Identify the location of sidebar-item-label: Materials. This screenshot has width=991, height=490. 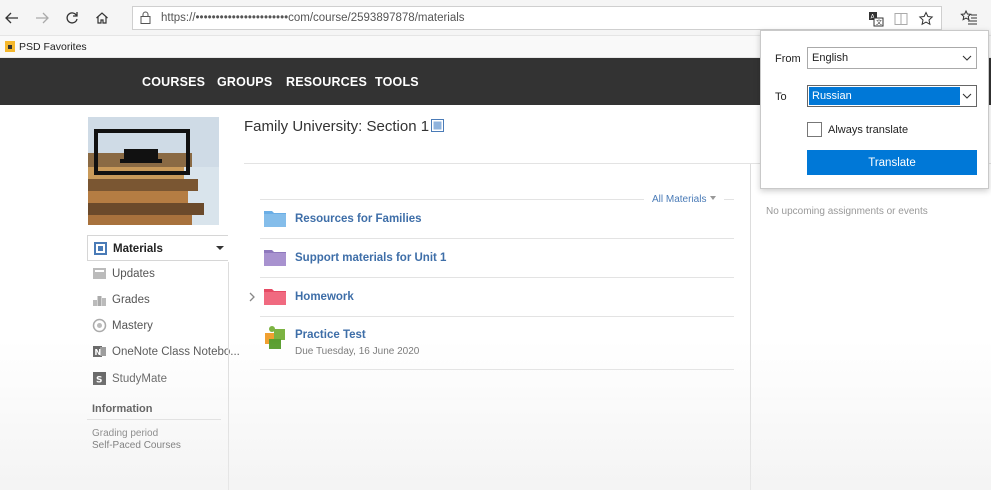
(138, 249).